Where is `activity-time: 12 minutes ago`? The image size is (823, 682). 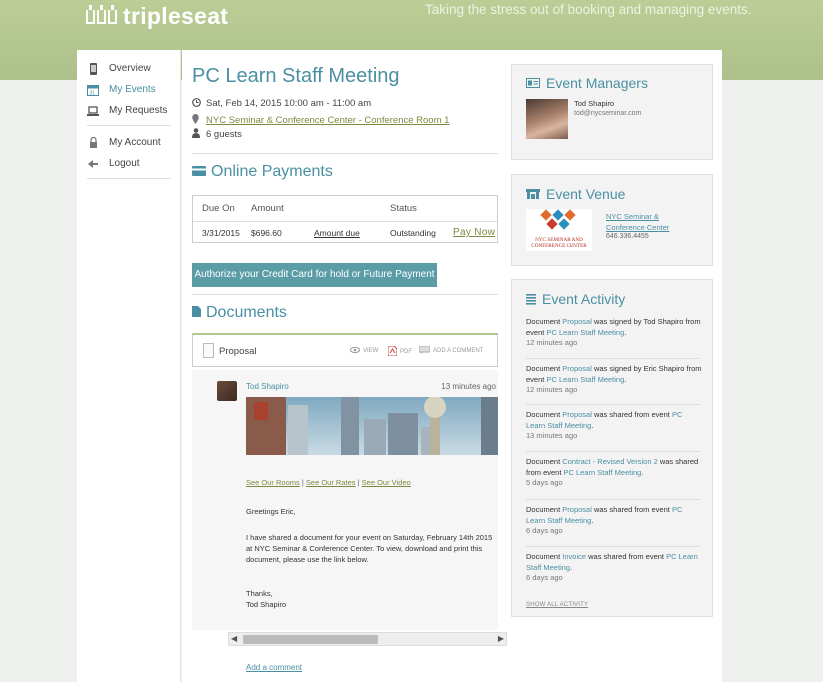
activity-time: 12 minutes ago is located at coordinates (552, 342).